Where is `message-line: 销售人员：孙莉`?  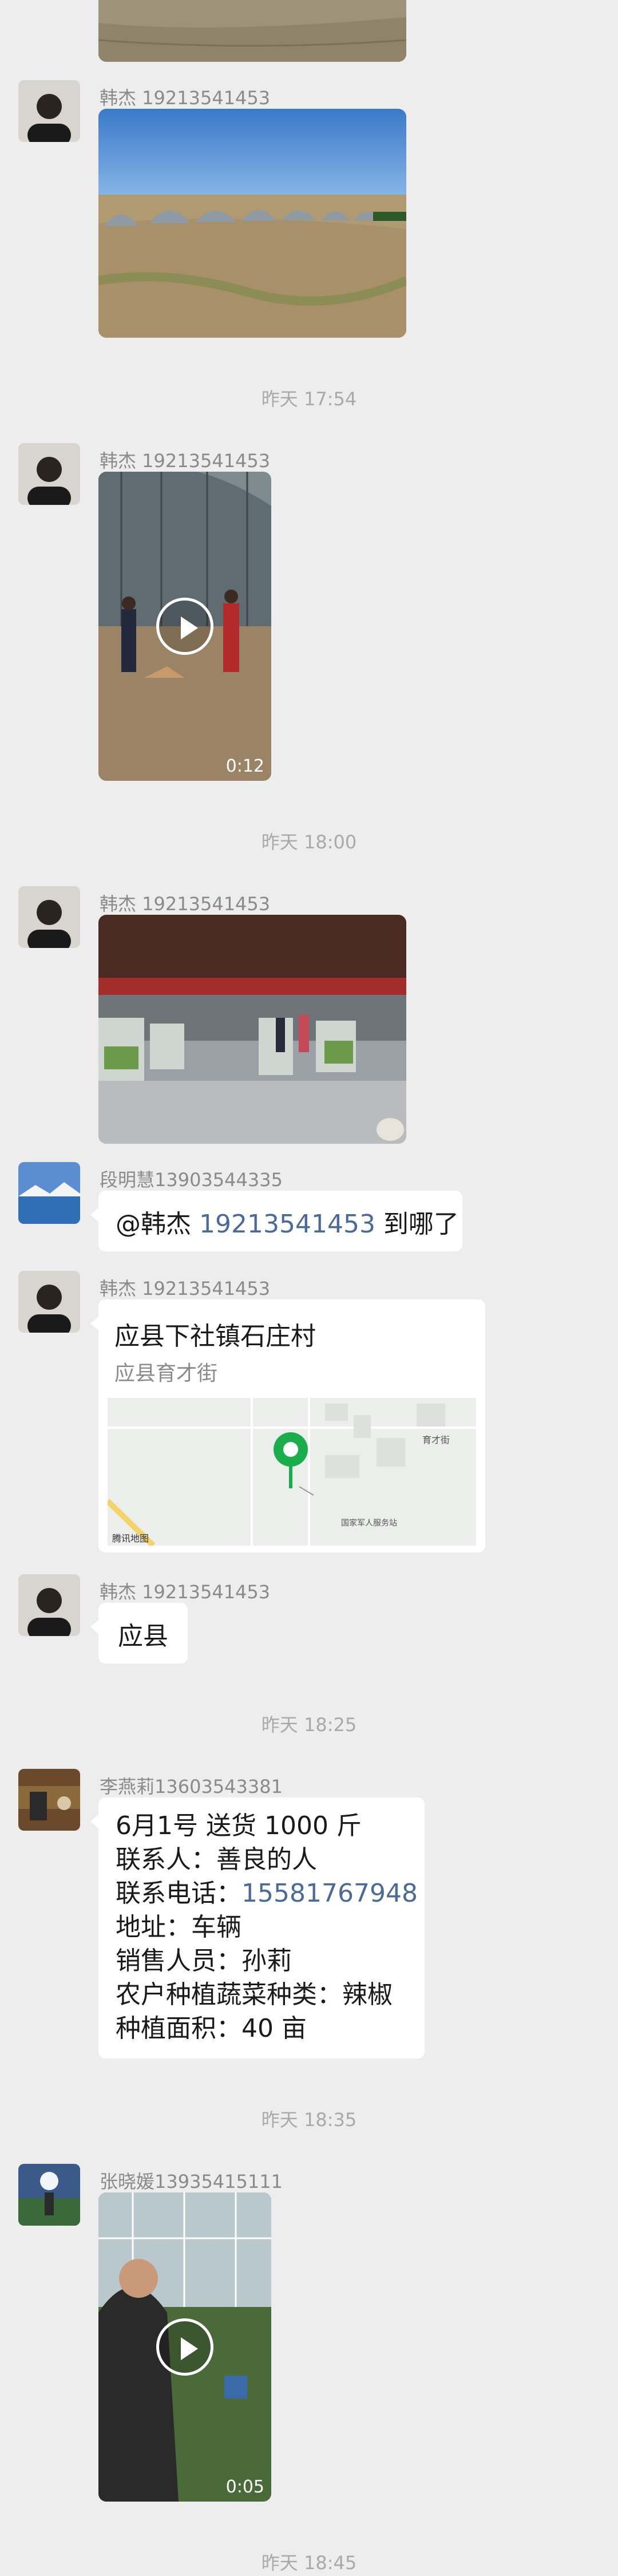 message-line: 销售人员：孙莉 is located at coordinates (204, 1961).